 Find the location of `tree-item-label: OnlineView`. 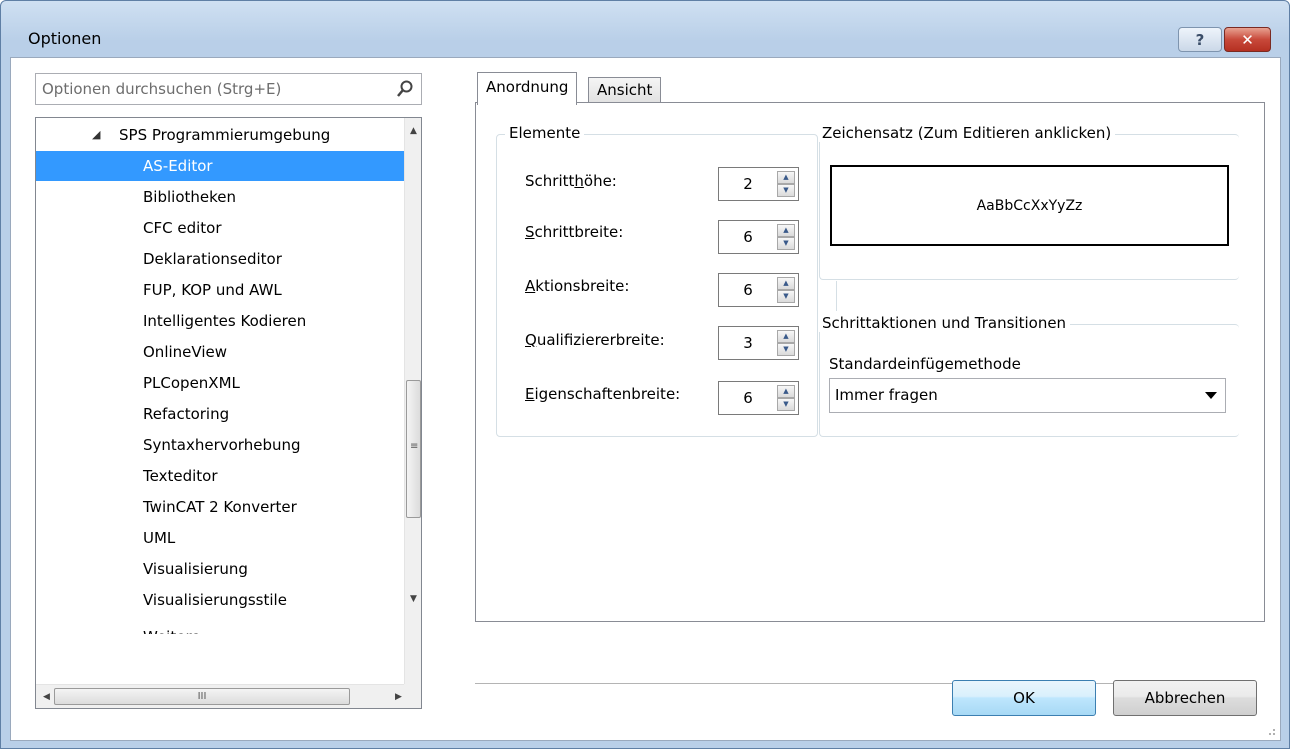

tree-item-label: OnlineView is located at coordinates (185, 352).